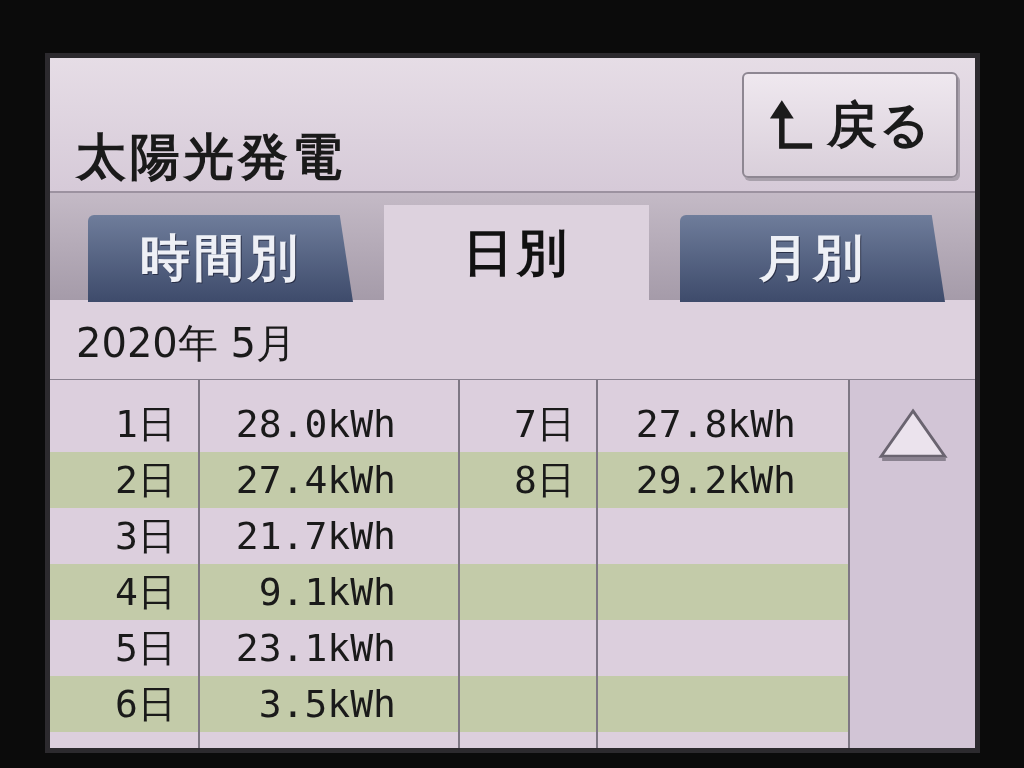 This screenshot has height=768, width=1024. Describe the element at coordinates (715, 424) in the screenshot. I see `energy-reading: 27.8kWh` at that location.